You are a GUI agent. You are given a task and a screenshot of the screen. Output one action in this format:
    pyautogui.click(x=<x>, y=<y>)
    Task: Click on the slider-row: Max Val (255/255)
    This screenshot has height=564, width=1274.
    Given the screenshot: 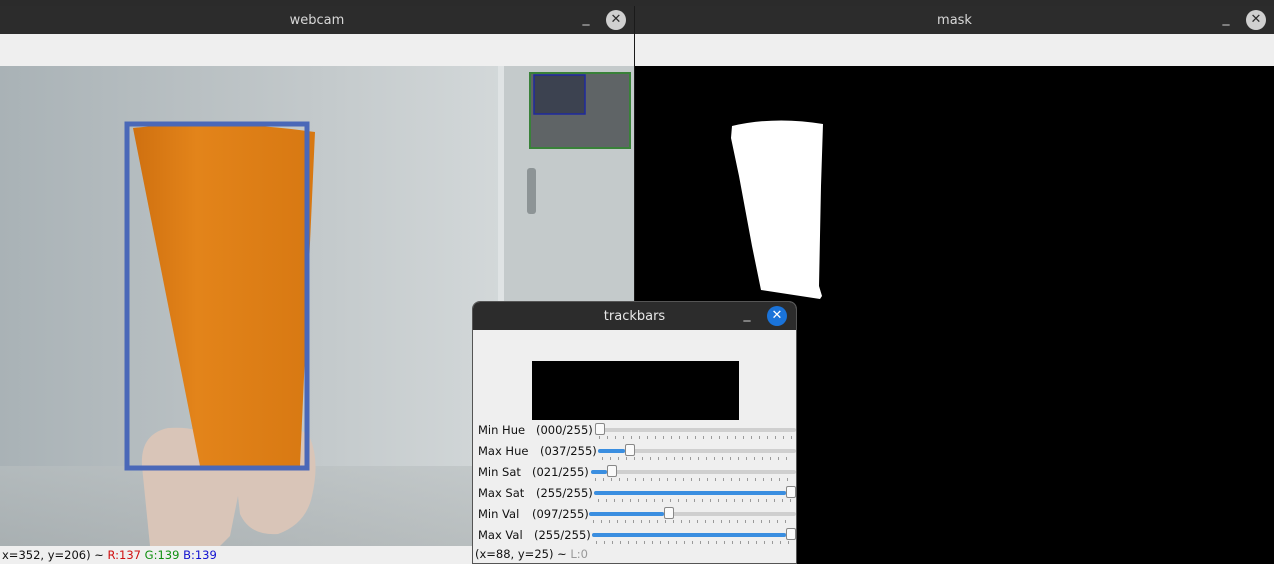 What is the action you would take?
    pyautogui.click(x=634, y=536)
    